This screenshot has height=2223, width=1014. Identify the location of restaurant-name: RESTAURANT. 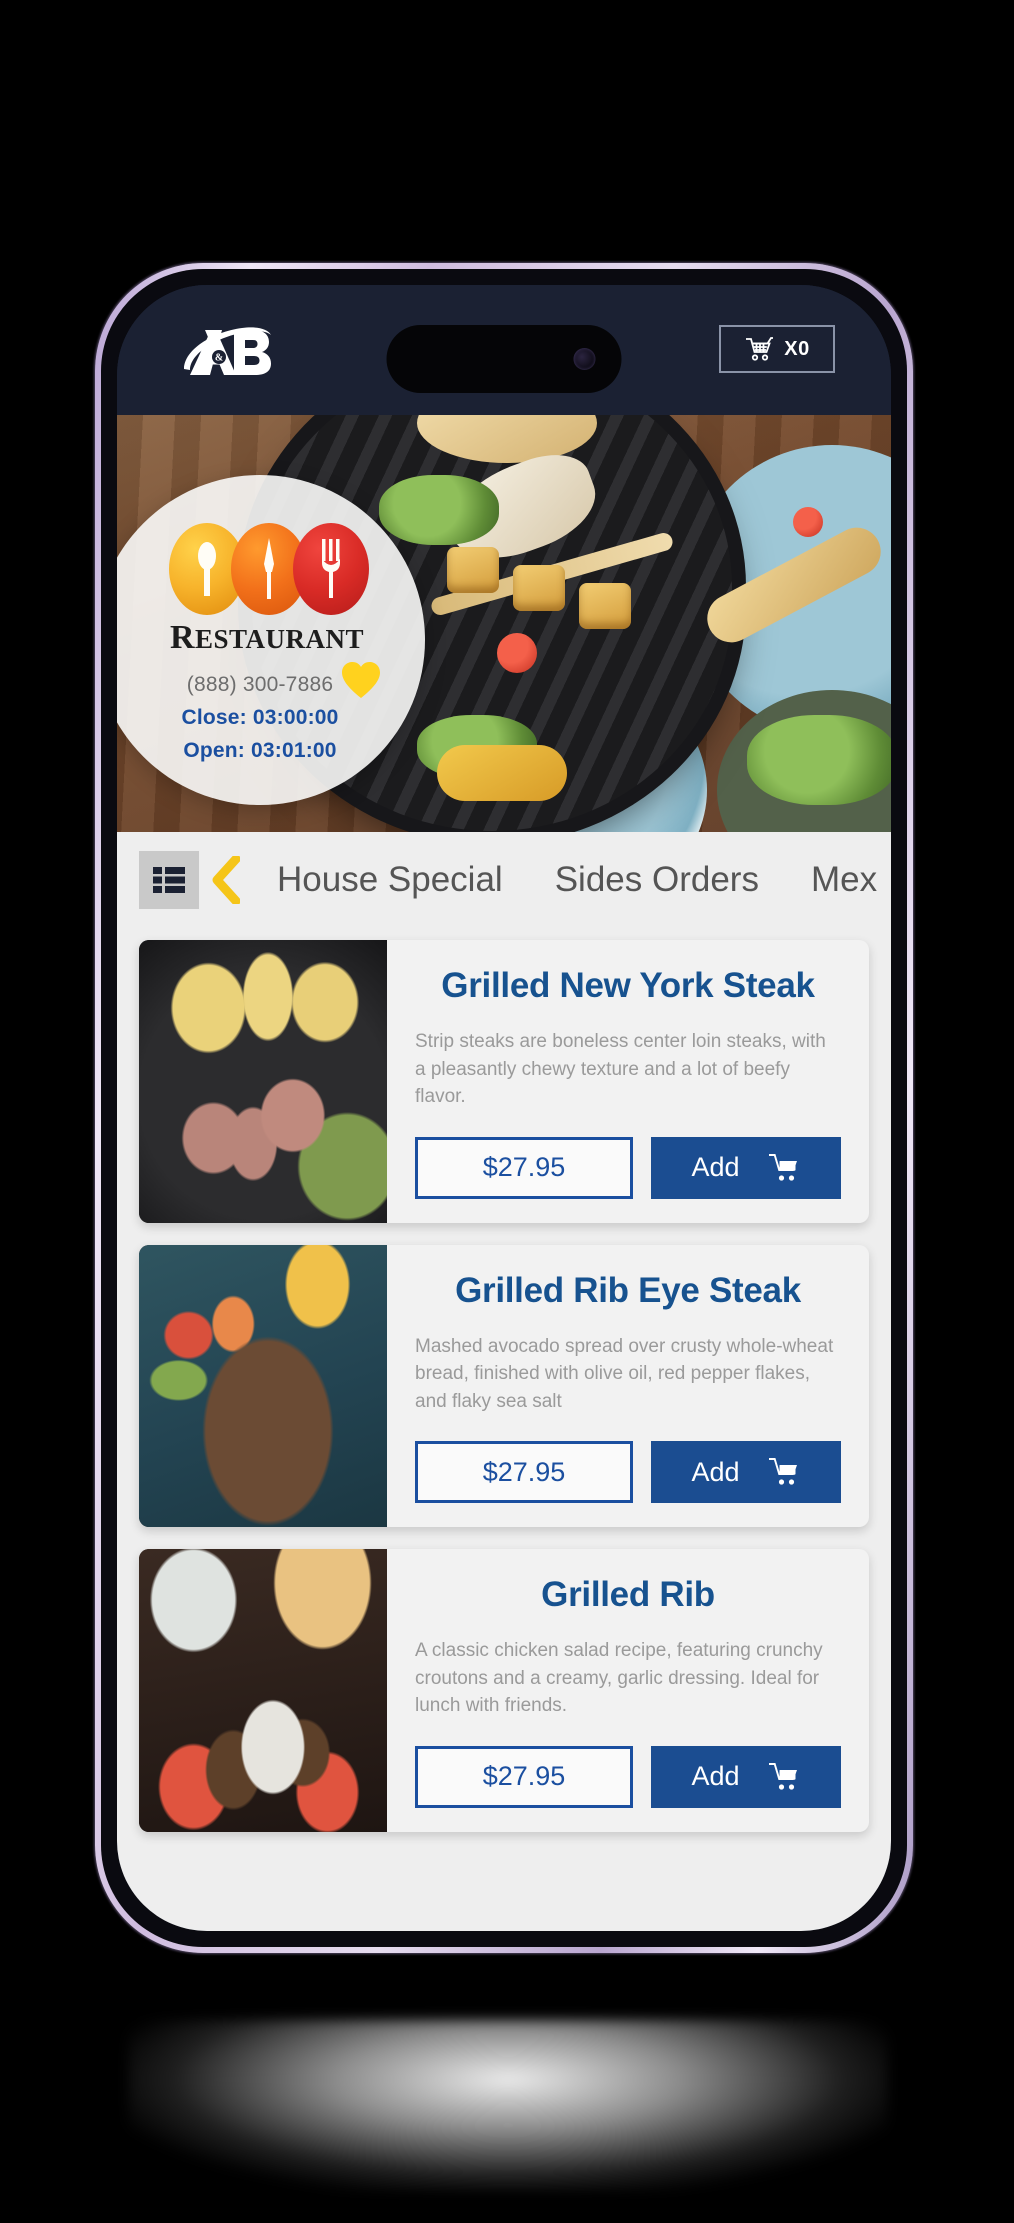
(267, 638).